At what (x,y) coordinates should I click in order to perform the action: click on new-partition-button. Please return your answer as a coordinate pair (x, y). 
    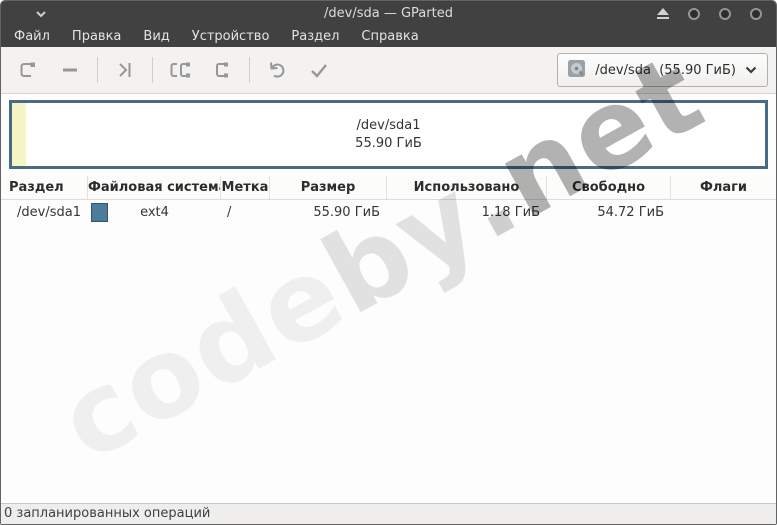
    Looking at the image, I should click on (28, 70).